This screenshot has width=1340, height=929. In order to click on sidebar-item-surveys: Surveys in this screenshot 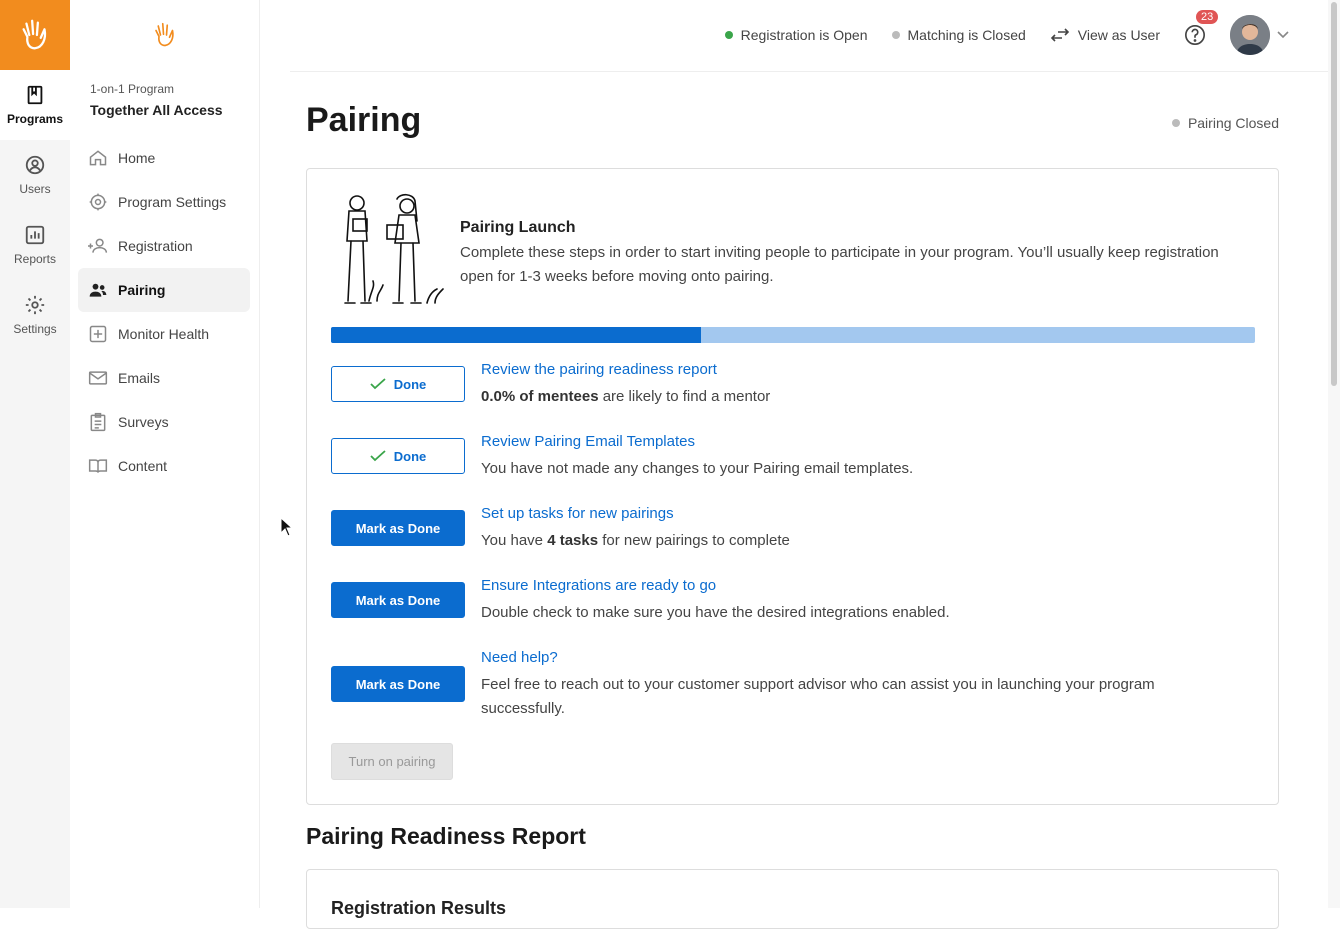, I will do `click(164, 422)`.